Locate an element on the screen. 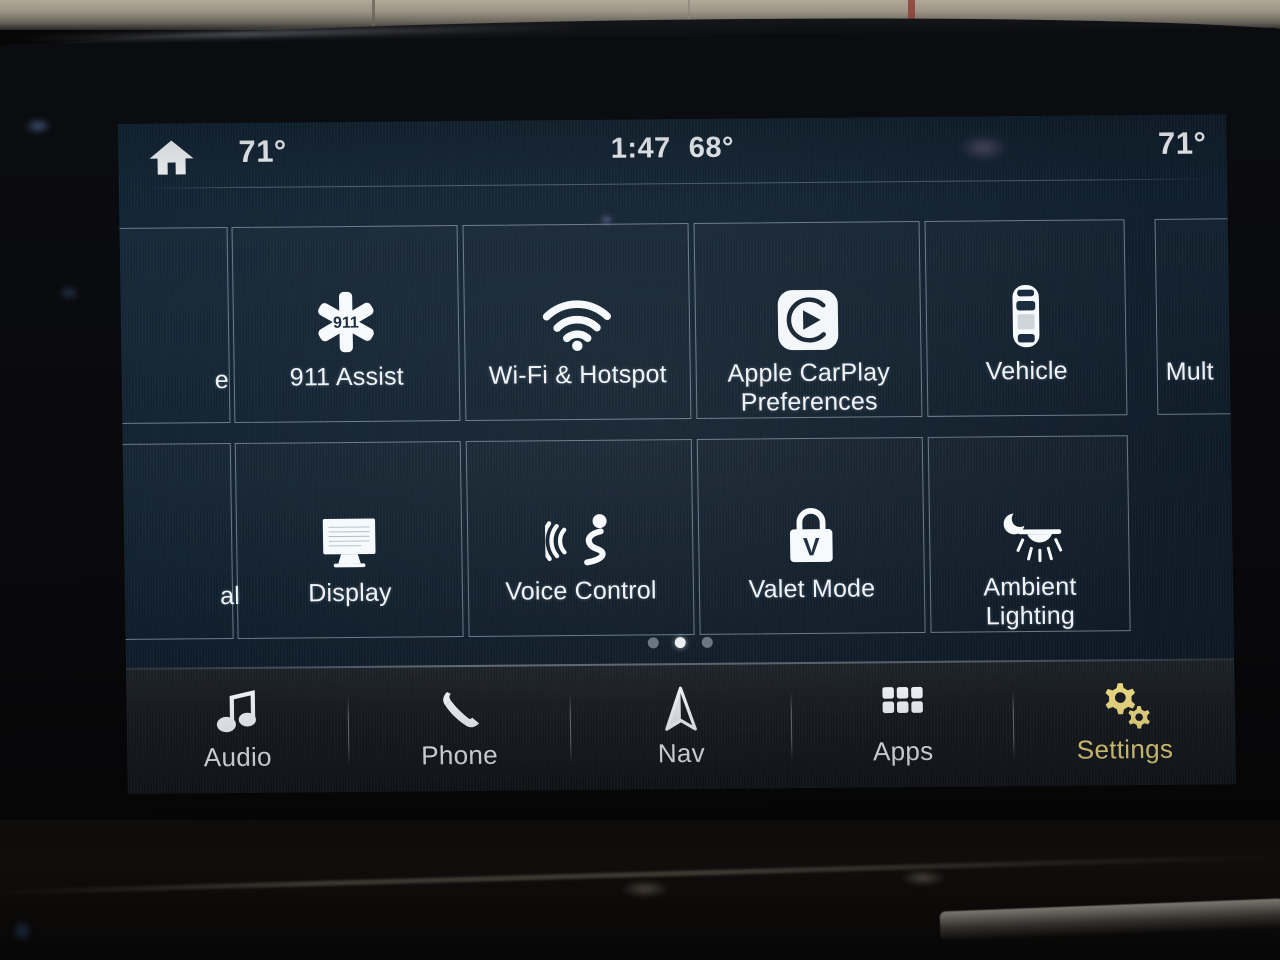 Image resolution: width=1280 pixels, height=960 pixels. tile-vehicle: Vehicle is located at coordinates (1026, 318).